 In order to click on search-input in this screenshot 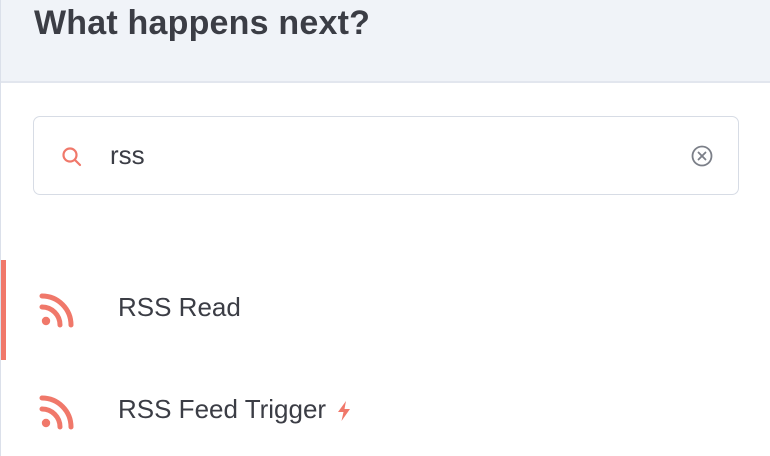, I will do `click(390, 155)`.